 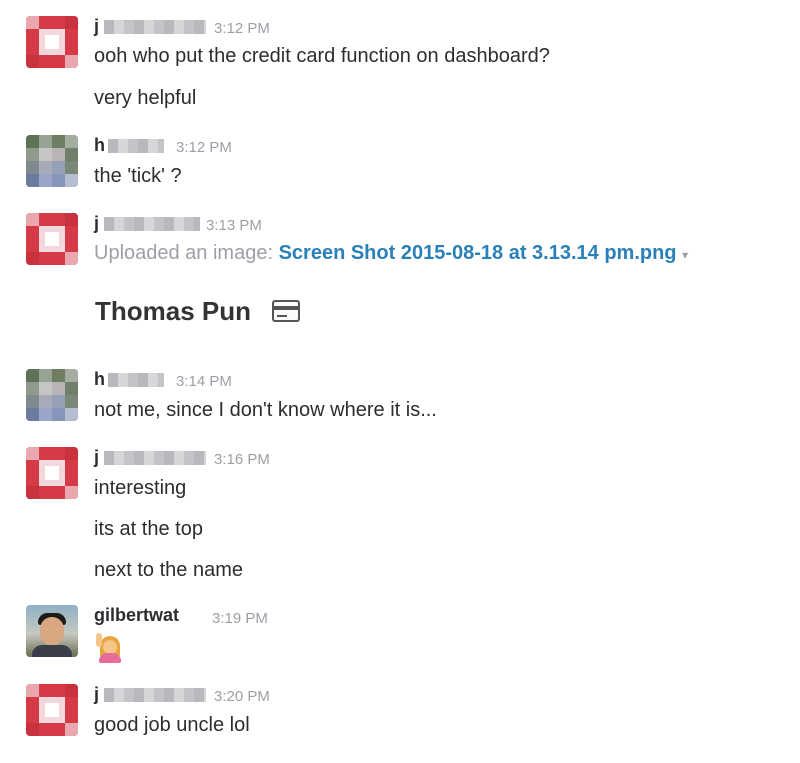 I want to click on image-preview-text: Thomas Pun, so click(x=173, y=311).